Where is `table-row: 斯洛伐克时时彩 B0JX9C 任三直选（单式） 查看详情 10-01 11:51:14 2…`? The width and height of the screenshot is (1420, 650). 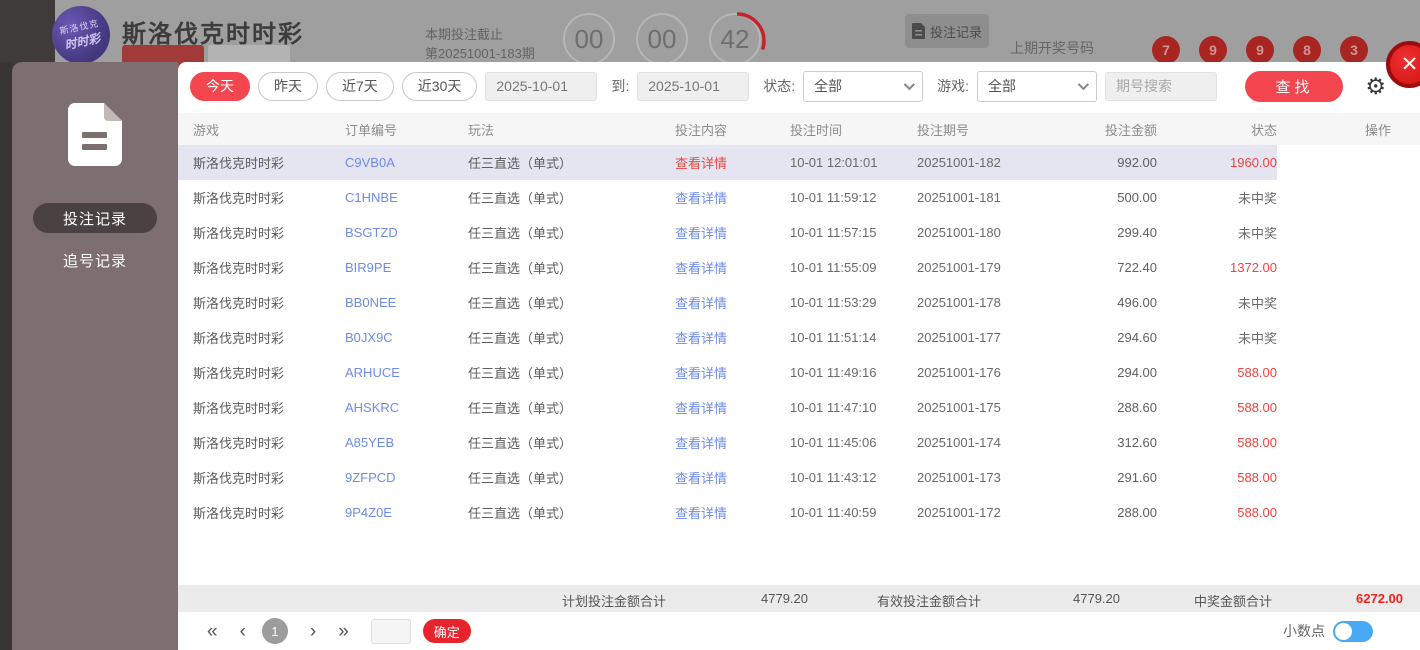 table-row: 斯洛伐克时时彩 B0JX9C 任三直选（单式） 查看详情 10-01 11:51:14 2… is located at coordinates (799, 337).